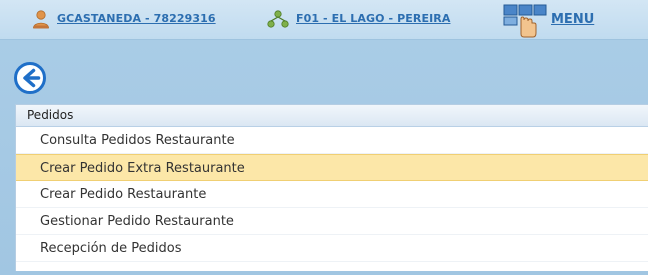 This screenshot has width=648, height=275. Describe the element at coordinates (332, 167) in the screenshot. I see `menu-item-crear-pedido-extra-restaurante: Crear Pedido Extra Restaurante` at that location.